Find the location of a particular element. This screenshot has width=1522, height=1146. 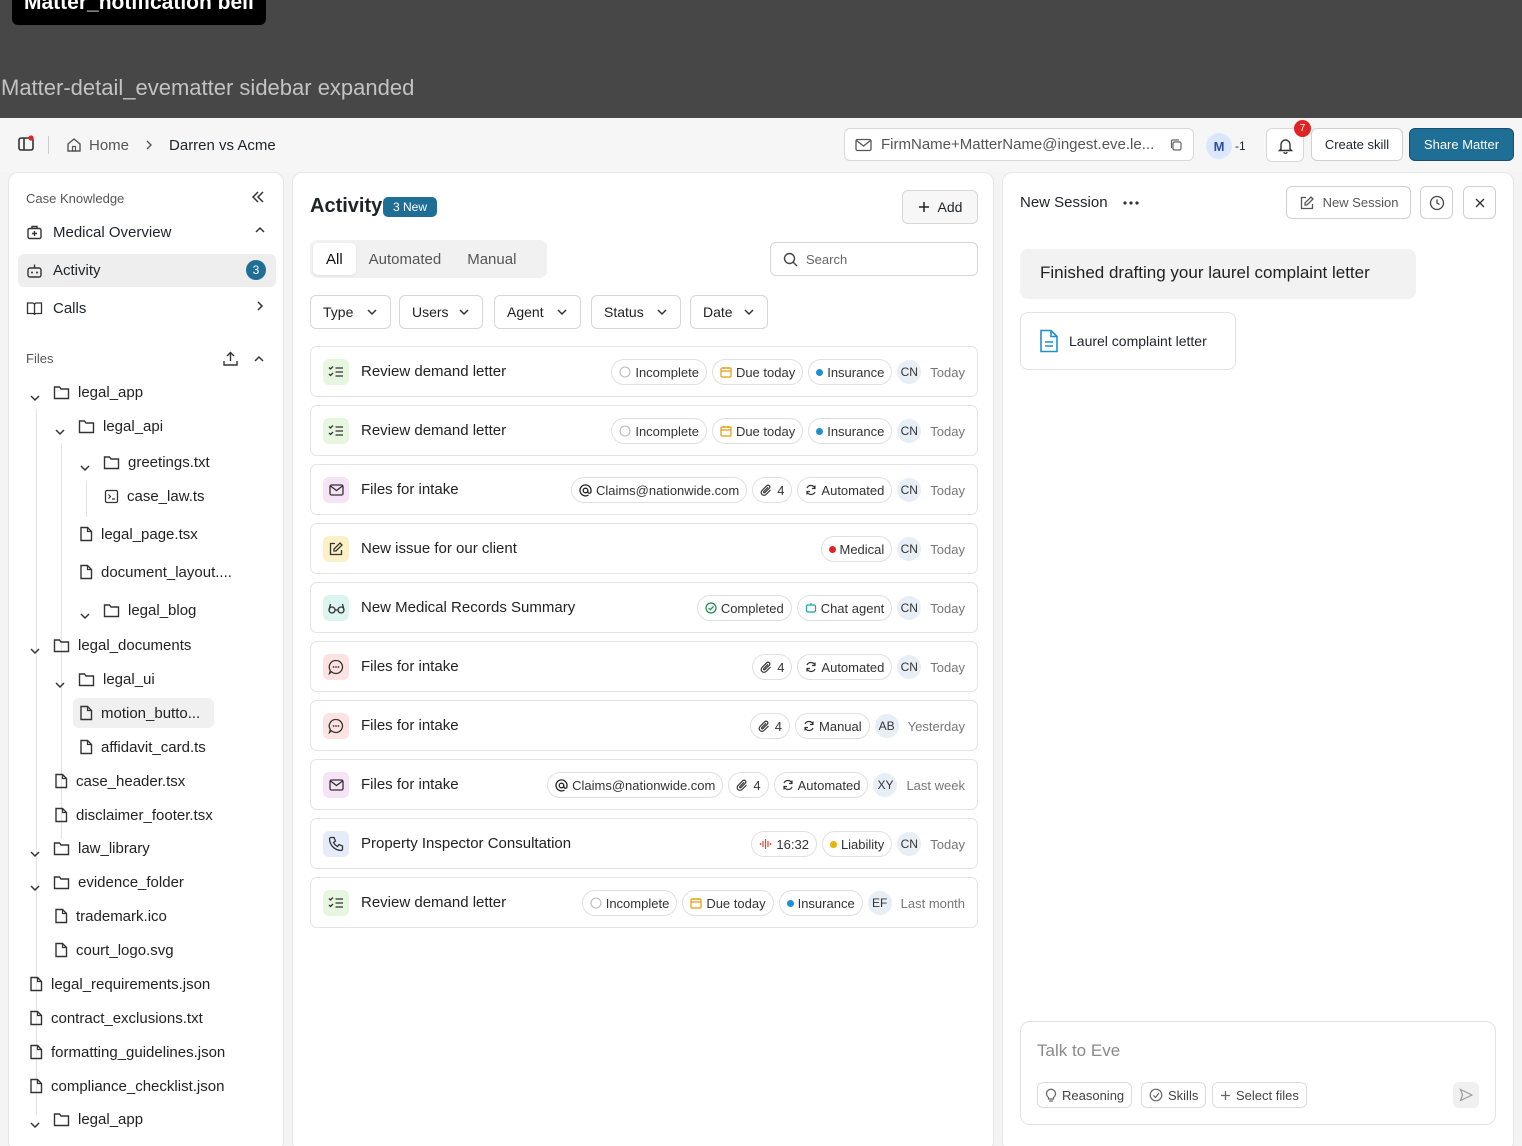

history-button is located at coordinates (1436, 202).